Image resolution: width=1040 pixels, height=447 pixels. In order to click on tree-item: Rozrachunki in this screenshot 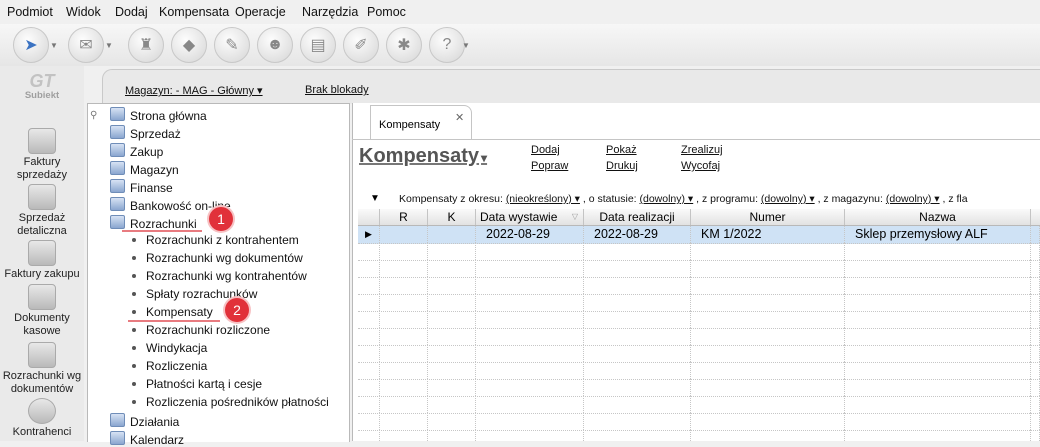, I will do `click(153, 223)`.